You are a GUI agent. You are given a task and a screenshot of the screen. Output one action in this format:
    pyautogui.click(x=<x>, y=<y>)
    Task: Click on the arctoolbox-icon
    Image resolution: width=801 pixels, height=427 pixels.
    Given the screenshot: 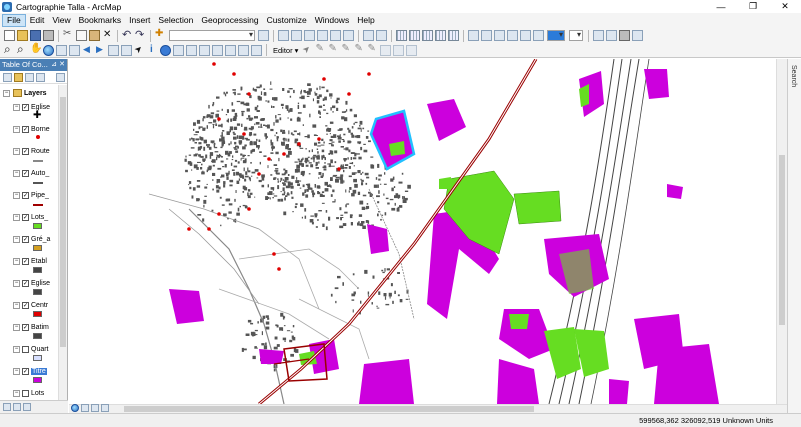 What is the action you would take?
    pyautogui.click(x=322, y=35)
    